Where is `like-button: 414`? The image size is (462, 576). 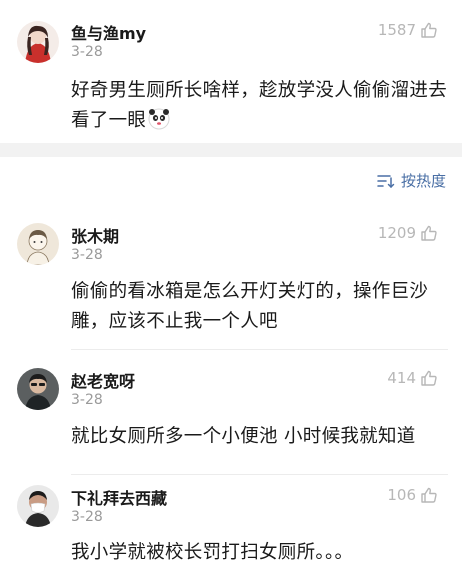
like-button: 414 is located at coordinates (412, 378).